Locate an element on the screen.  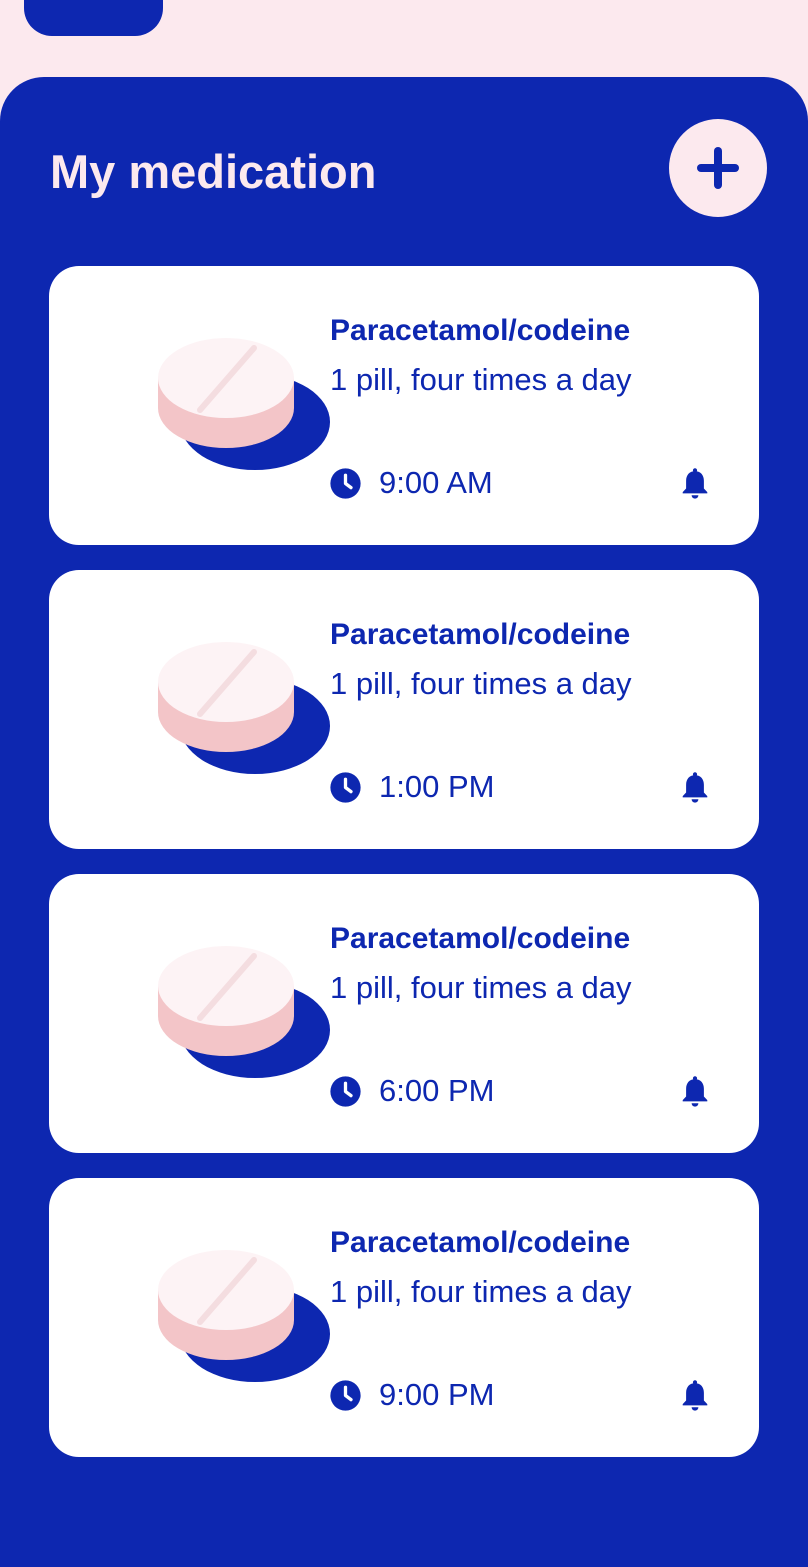
add-medication-button is located at coordinates (718, 168).